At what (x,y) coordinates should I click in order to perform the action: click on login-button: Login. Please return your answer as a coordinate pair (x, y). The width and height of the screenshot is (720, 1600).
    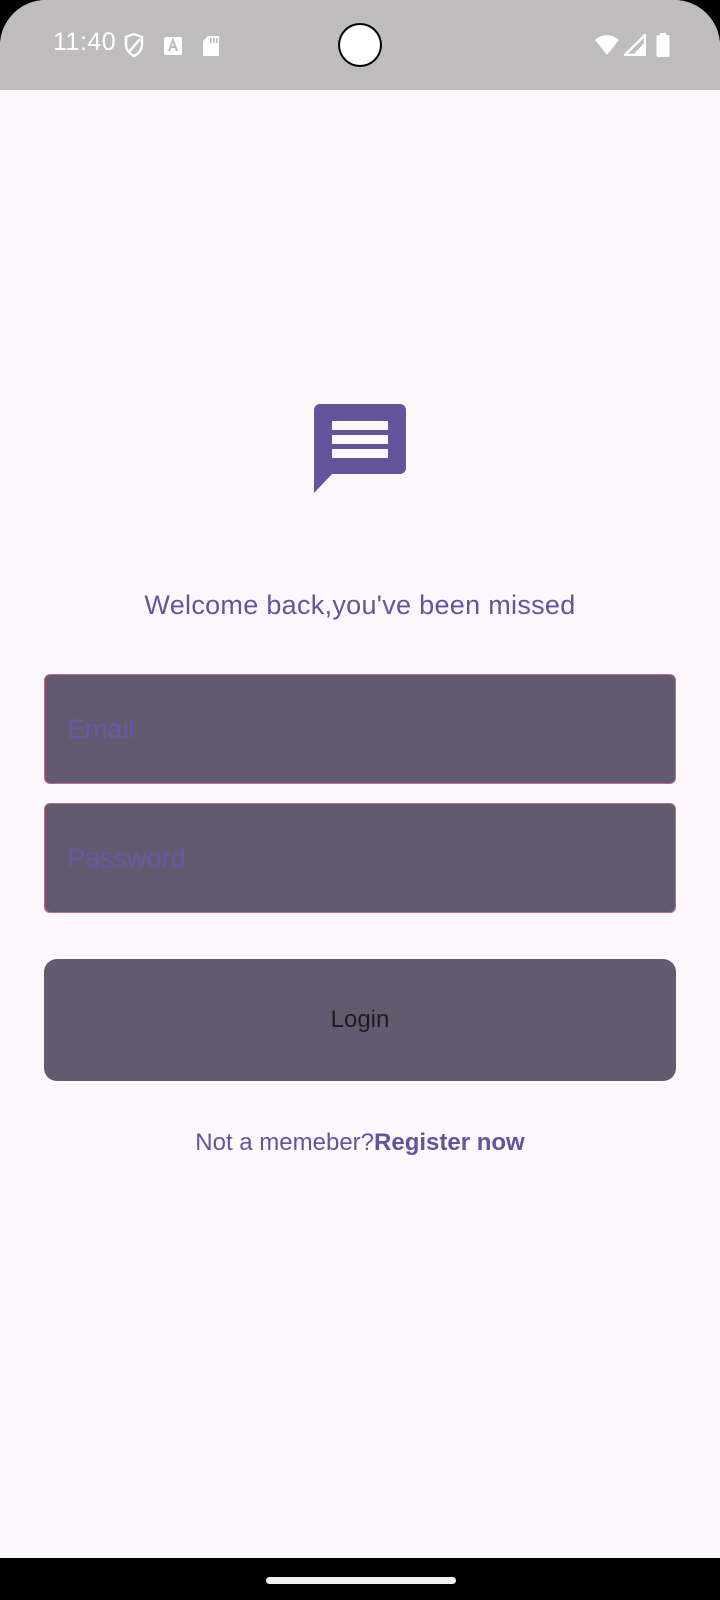
    Looking at the image, I should click on (360, 1020).